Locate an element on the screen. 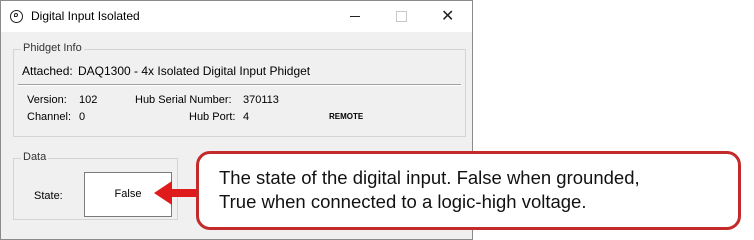 The image size is (754, 240). attached-label: Attached: is located at coordinates (47, 71).